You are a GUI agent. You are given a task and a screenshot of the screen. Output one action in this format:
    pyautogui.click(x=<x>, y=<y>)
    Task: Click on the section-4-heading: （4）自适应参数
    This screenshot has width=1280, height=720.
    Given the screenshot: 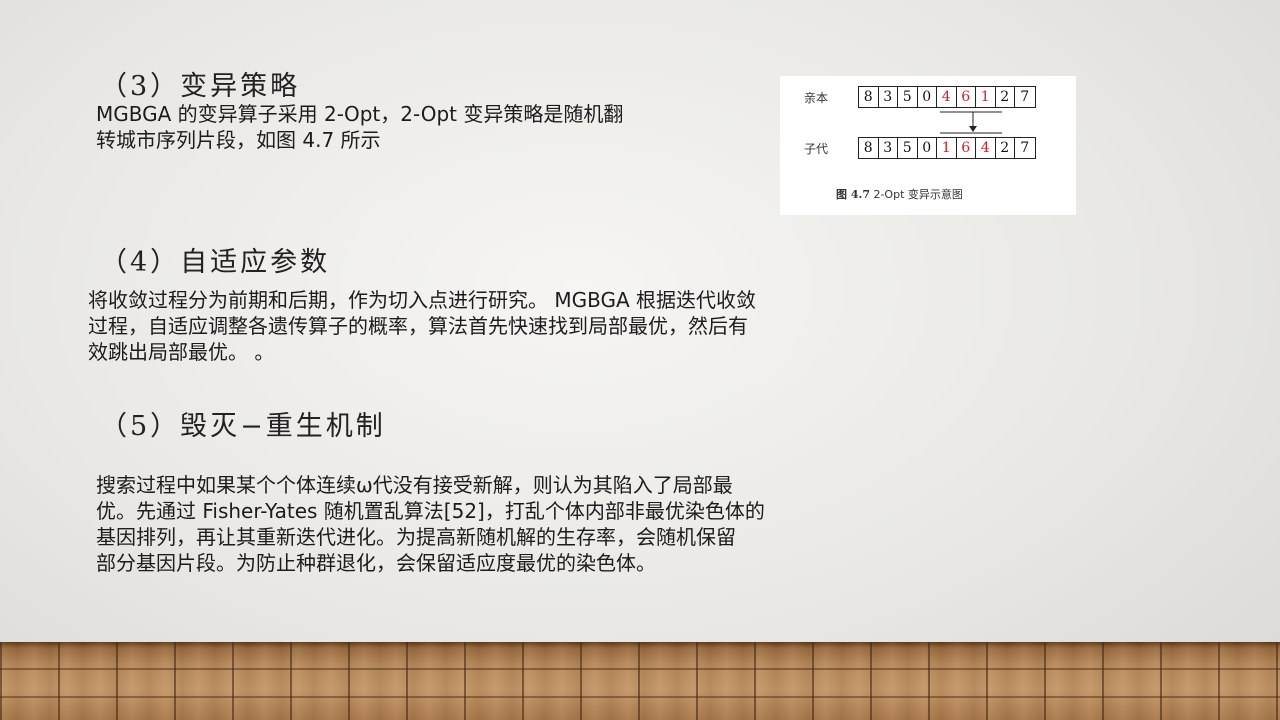 What is the action you would take?
    pyautogui.click(x=215, y=262)
    